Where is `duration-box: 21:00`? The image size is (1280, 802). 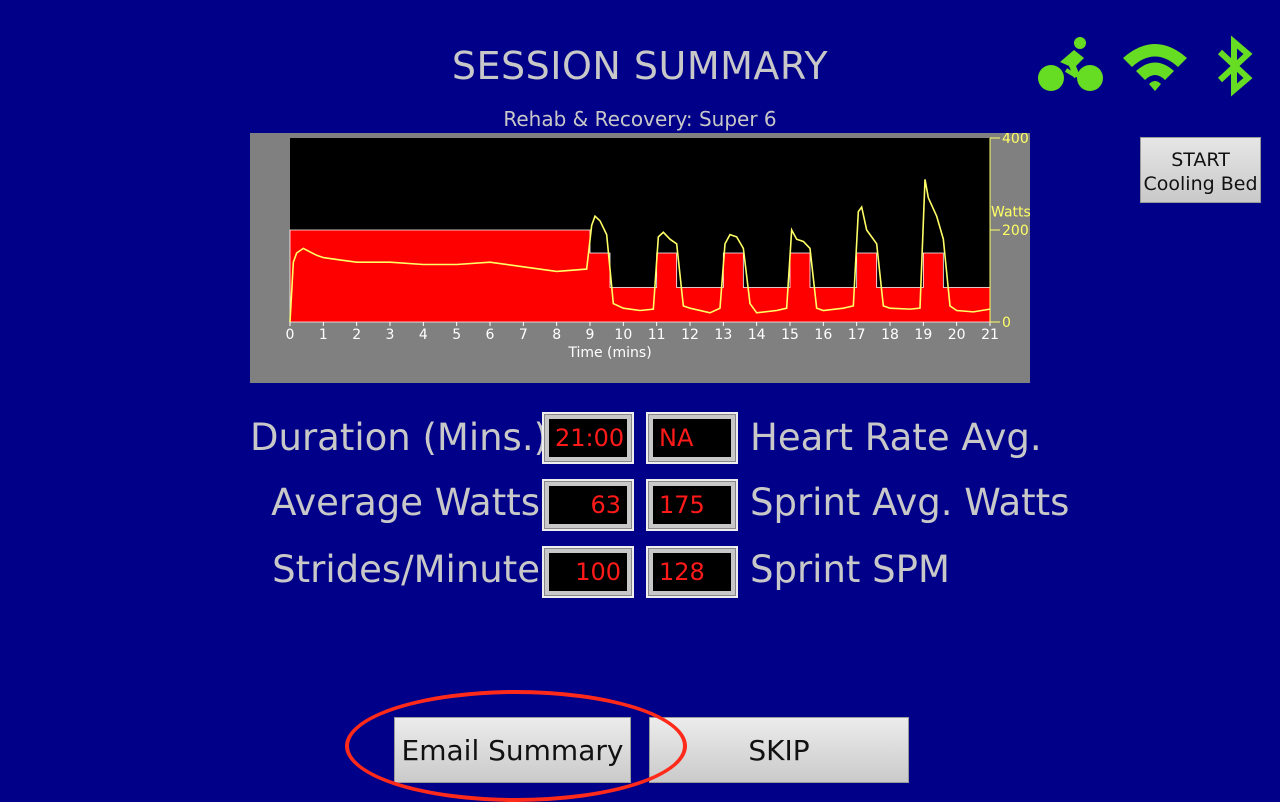 duration-box: 21:00 is located at coordinates (588, 438).